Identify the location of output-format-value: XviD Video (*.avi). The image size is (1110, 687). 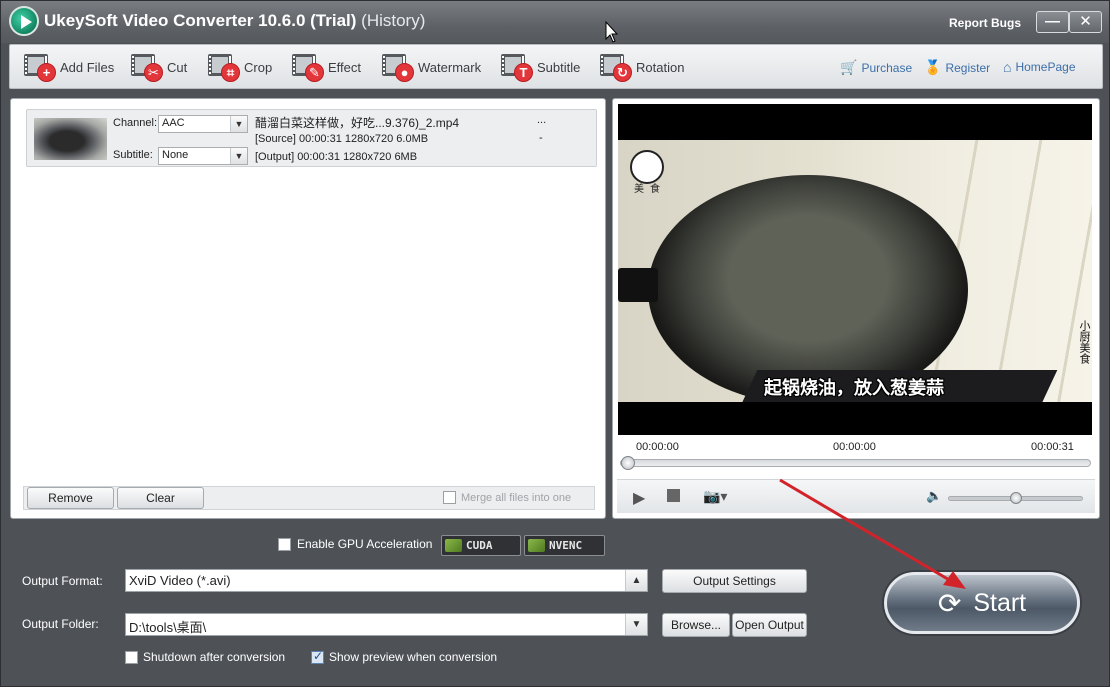
(180, 580).